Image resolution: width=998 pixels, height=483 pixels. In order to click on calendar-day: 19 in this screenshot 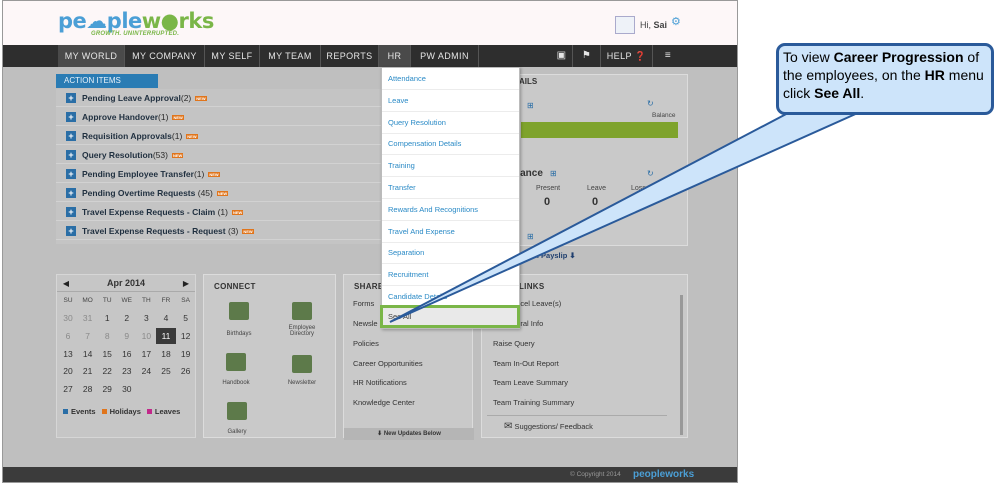, I will do `click(186, 354)`.